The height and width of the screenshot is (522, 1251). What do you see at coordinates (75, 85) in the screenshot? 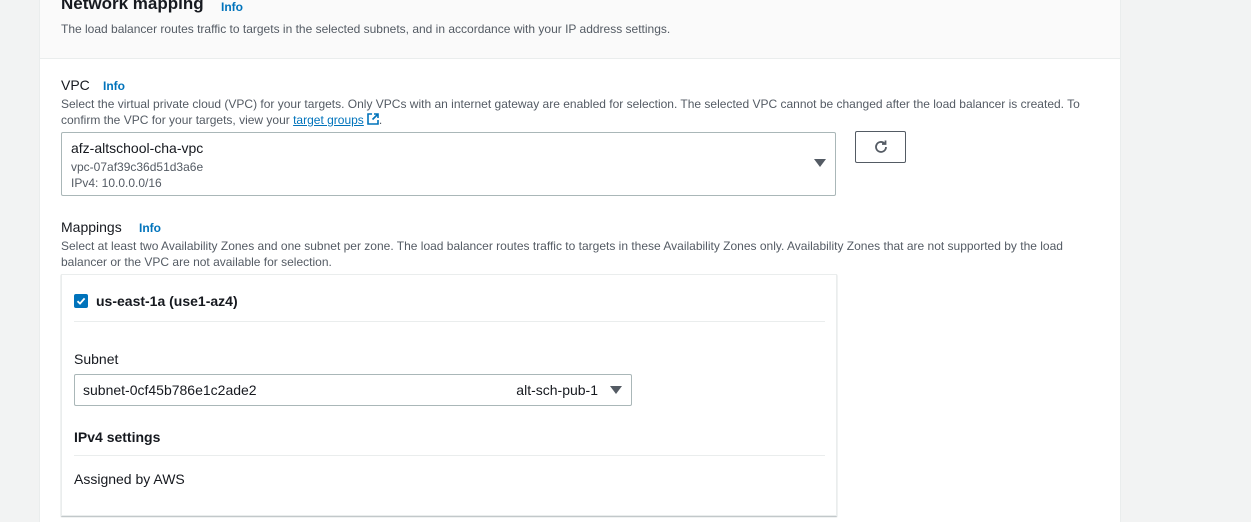
I see `vpc-label: VPC` at bounding box center [75, 85].